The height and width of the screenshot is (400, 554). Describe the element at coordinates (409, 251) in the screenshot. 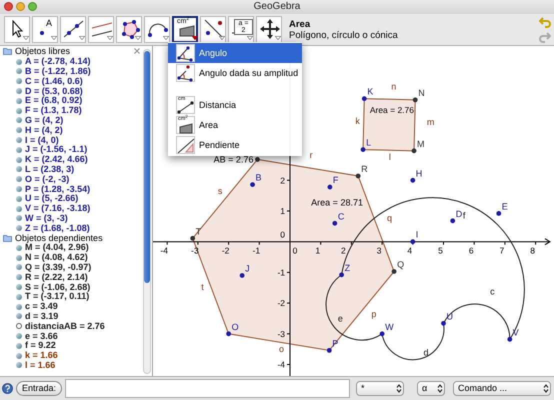

I see `tick-label: 4` at that location.